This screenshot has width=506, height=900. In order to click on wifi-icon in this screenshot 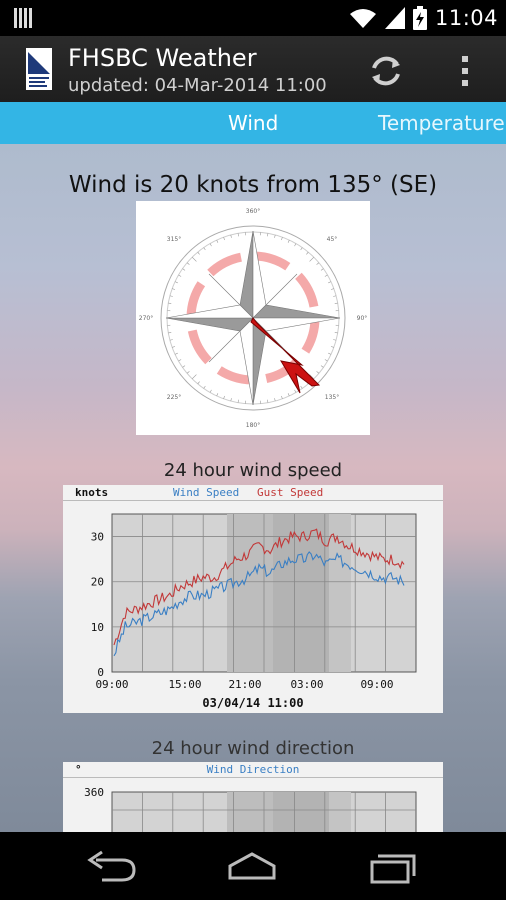, I will do `click(362, 18)`.